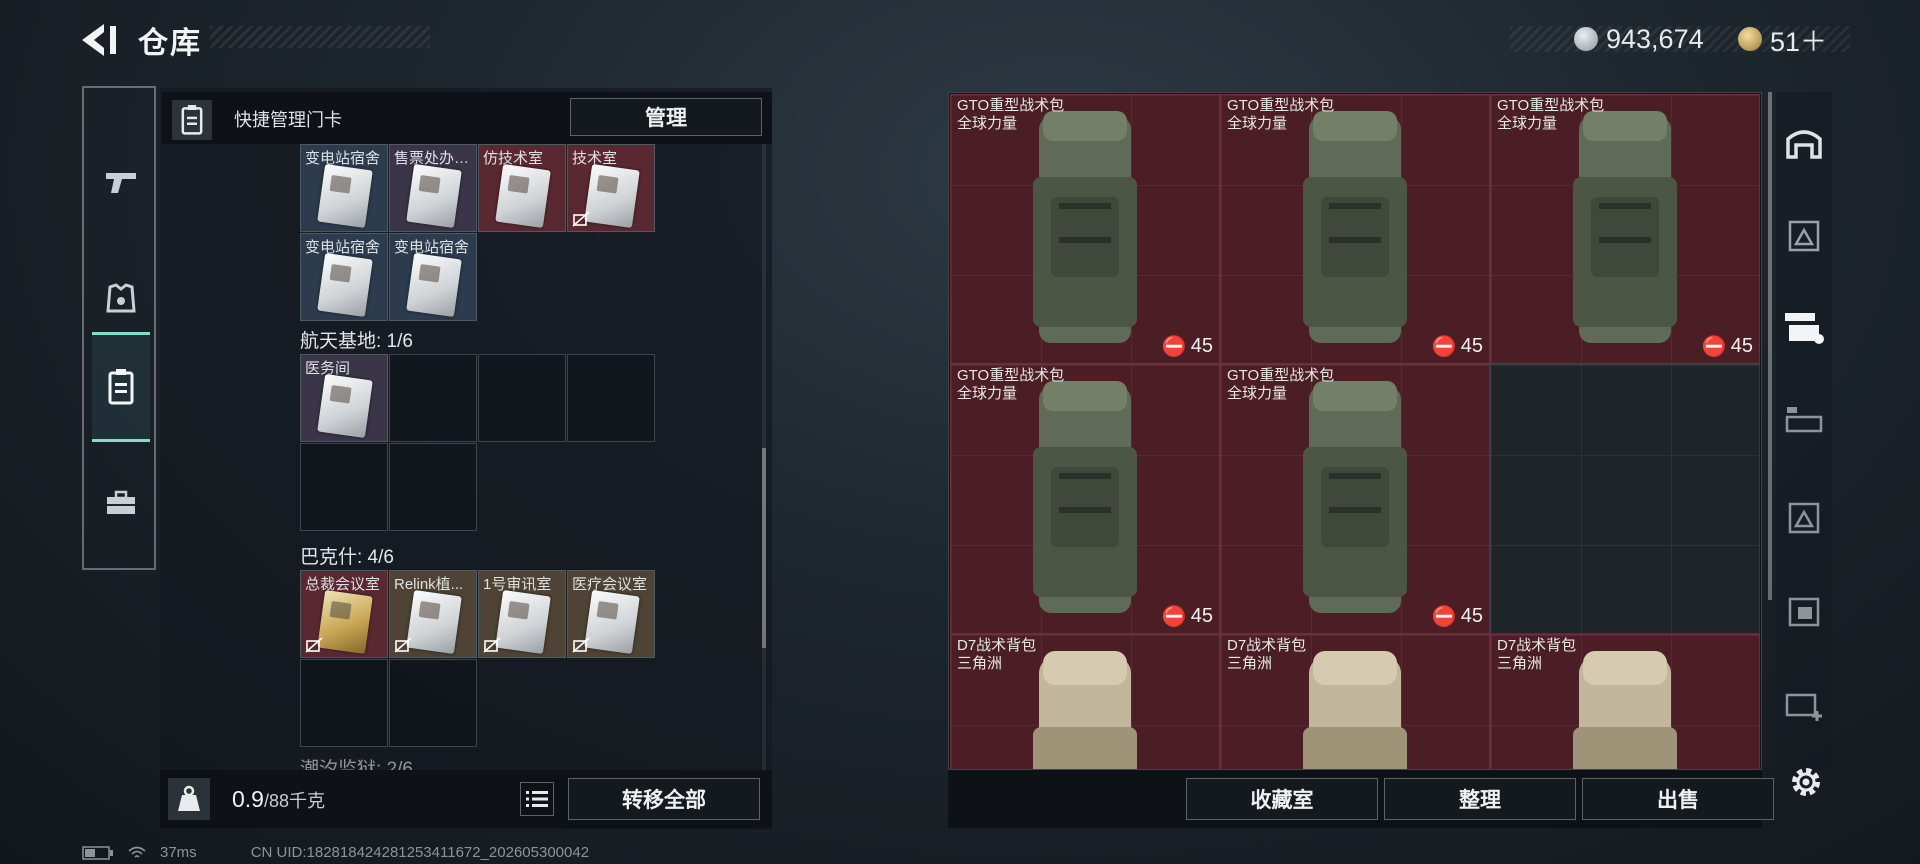  What do you see at coordinates (248, 799) in the screenshot?
I see `weight-current: 0.9` at bounding box center [248, 799].